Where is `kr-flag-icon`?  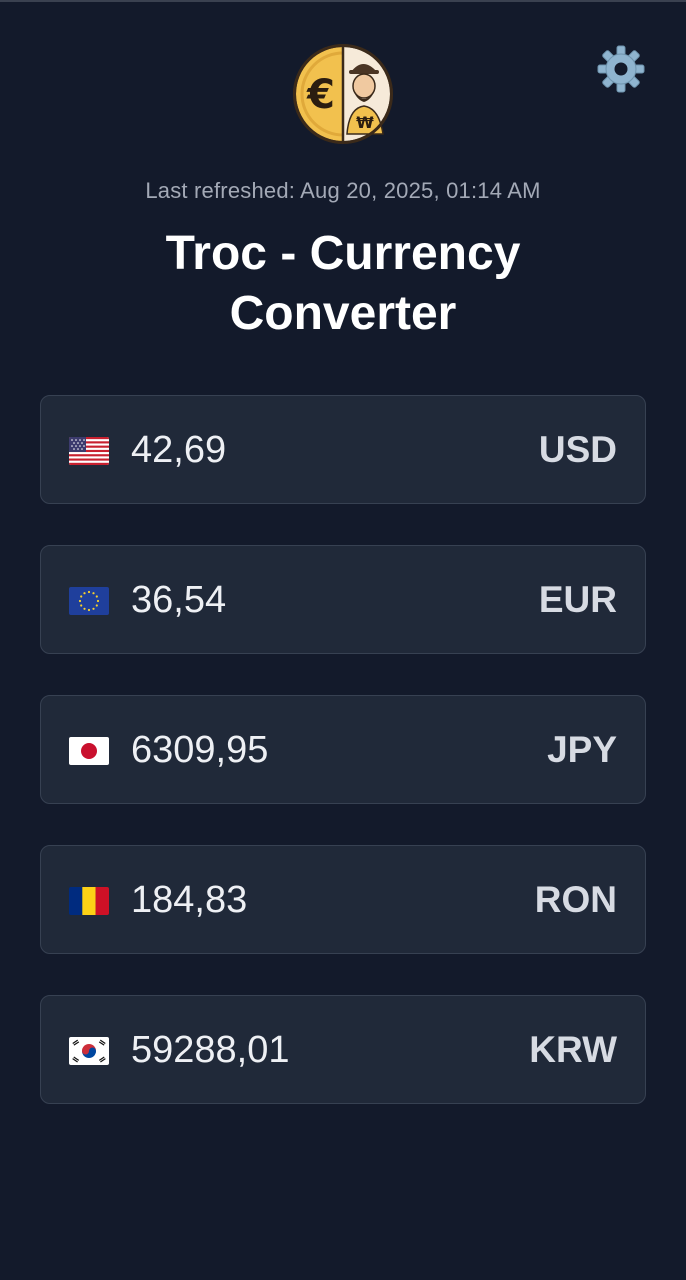
kr-flag-icon is located at coordinates (89, 1051).